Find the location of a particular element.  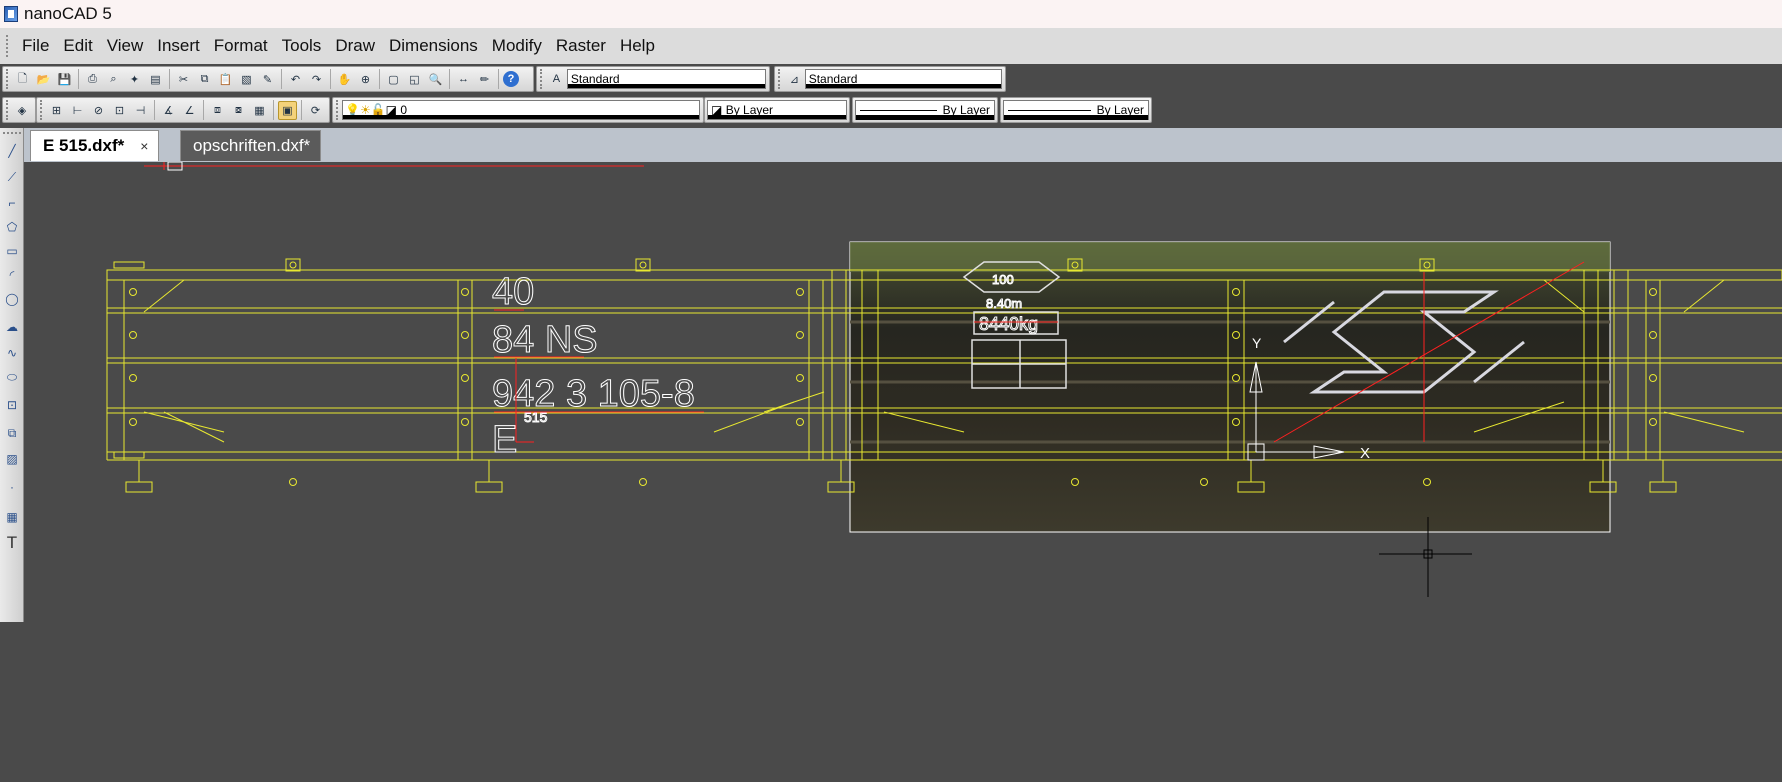

arc-icon: ◜ is located at coordinates (12, 275).